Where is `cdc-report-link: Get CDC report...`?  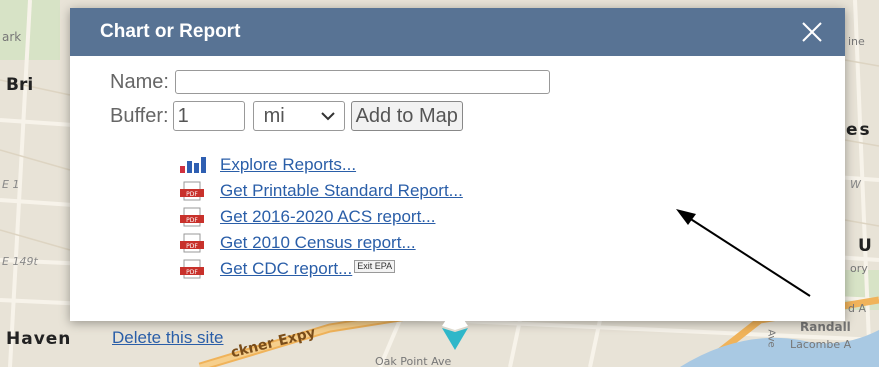
cdc-report-link: Get CDC report... is located at coordinates (286, 269).